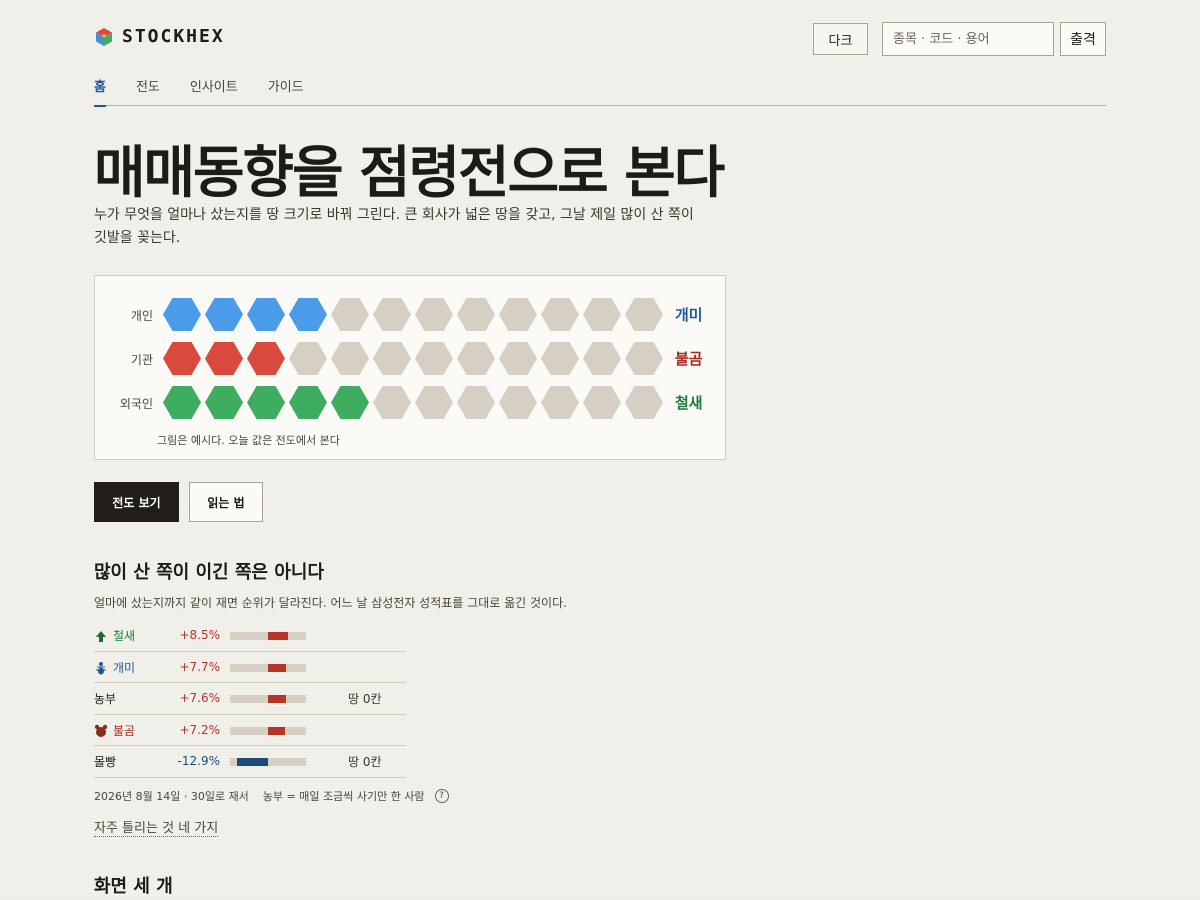 This screenshot has height=900, width=1200. I want to click on main-nav: 홈 전도 인사이트 가이드, so click(600, 90).